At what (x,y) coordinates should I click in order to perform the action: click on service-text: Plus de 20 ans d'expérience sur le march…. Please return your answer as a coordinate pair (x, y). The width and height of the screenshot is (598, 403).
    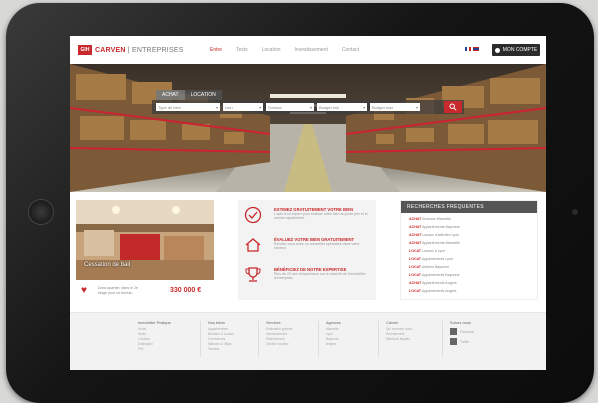
    Looking at the image, I should click on (320, 276).